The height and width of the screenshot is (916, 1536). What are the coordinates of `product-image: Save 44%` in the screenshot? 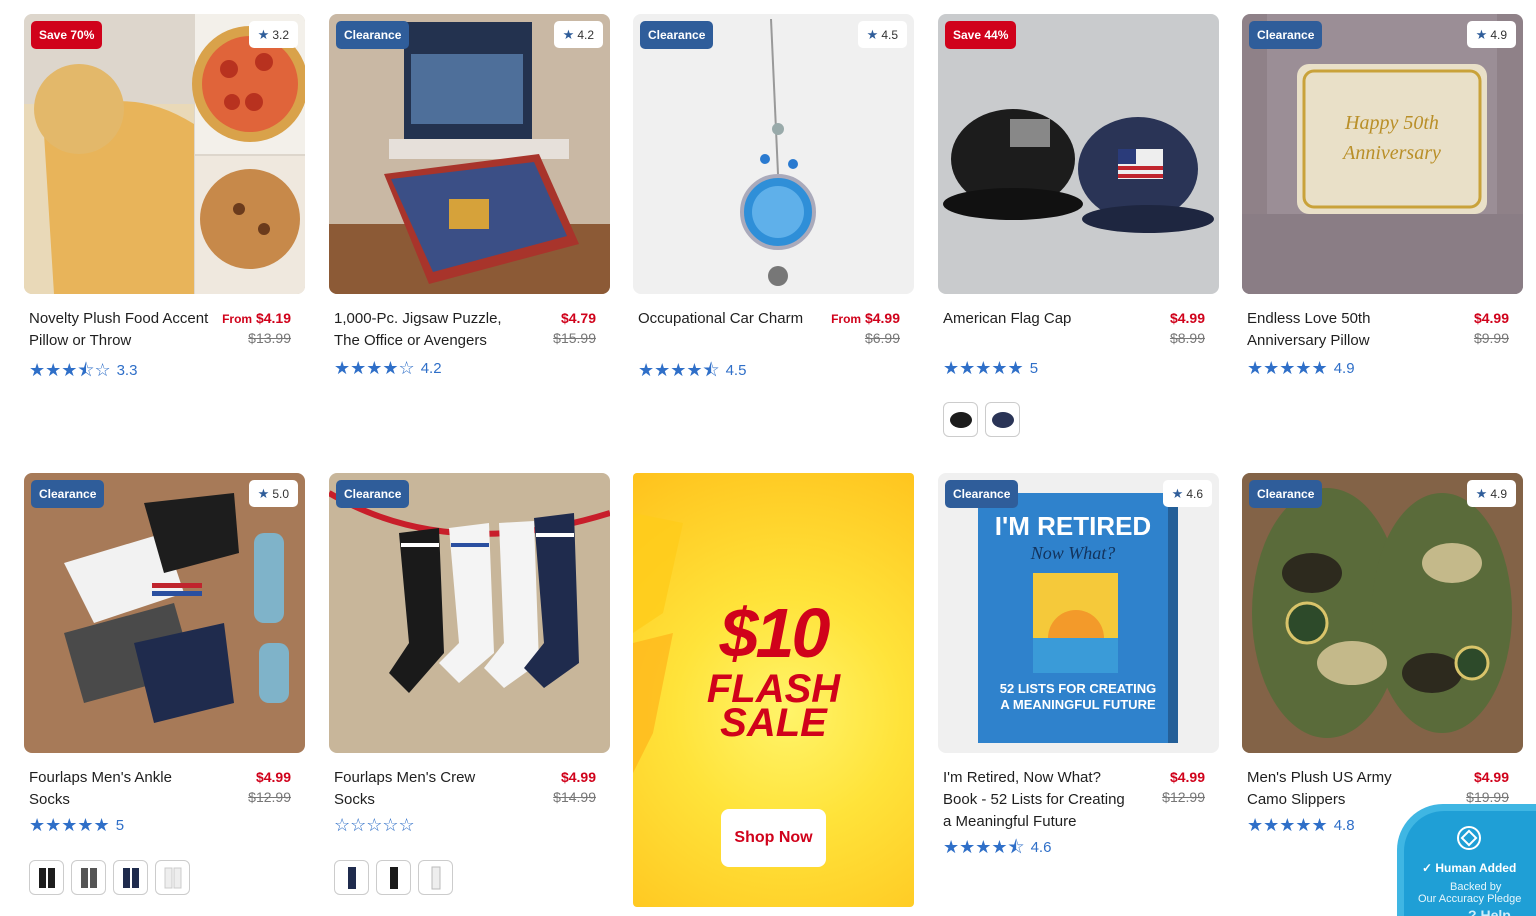 It's located at (1078, 154).